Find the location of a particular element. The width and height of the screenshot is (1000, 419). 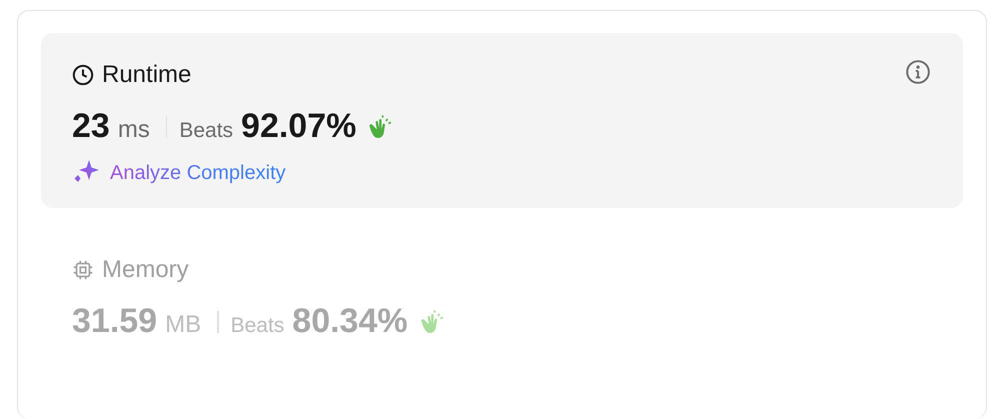

analyze-complexity-link: Analyze Complexity is located at coordinates (198, 173).